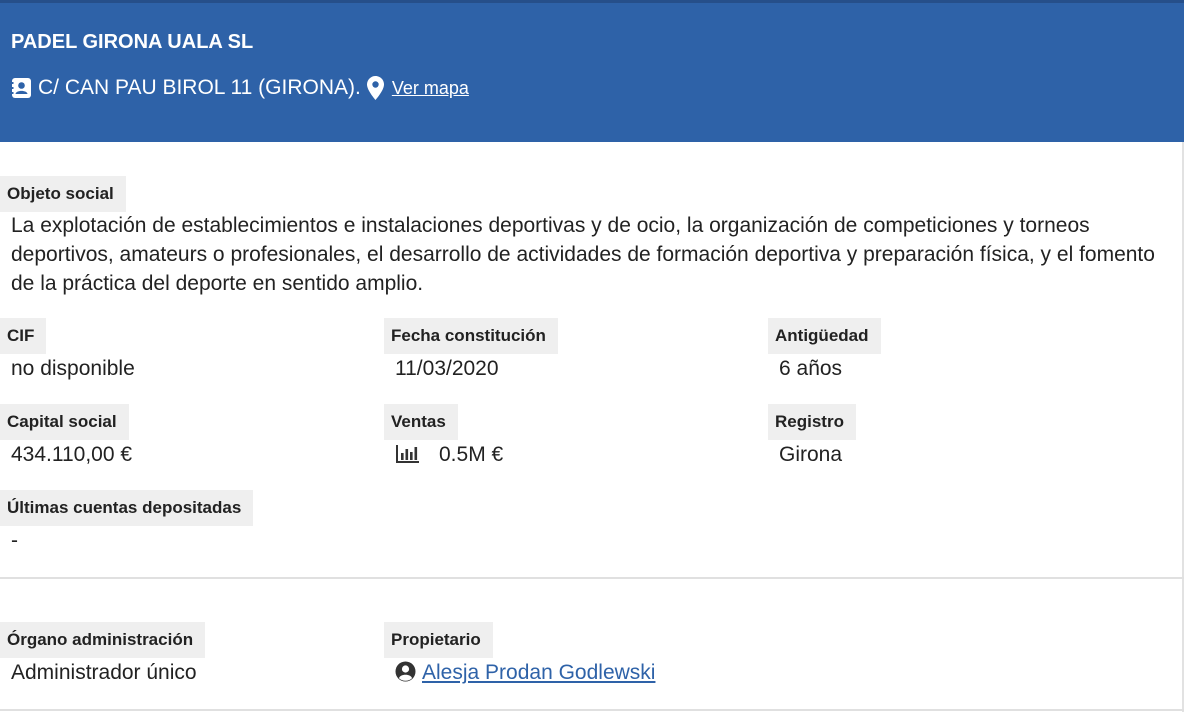 The image size is (1186, 714). What do you see at coordinates (812, 422) in the screenshot?
I see `registro-label: Registro` at bounding box center [812, 422].